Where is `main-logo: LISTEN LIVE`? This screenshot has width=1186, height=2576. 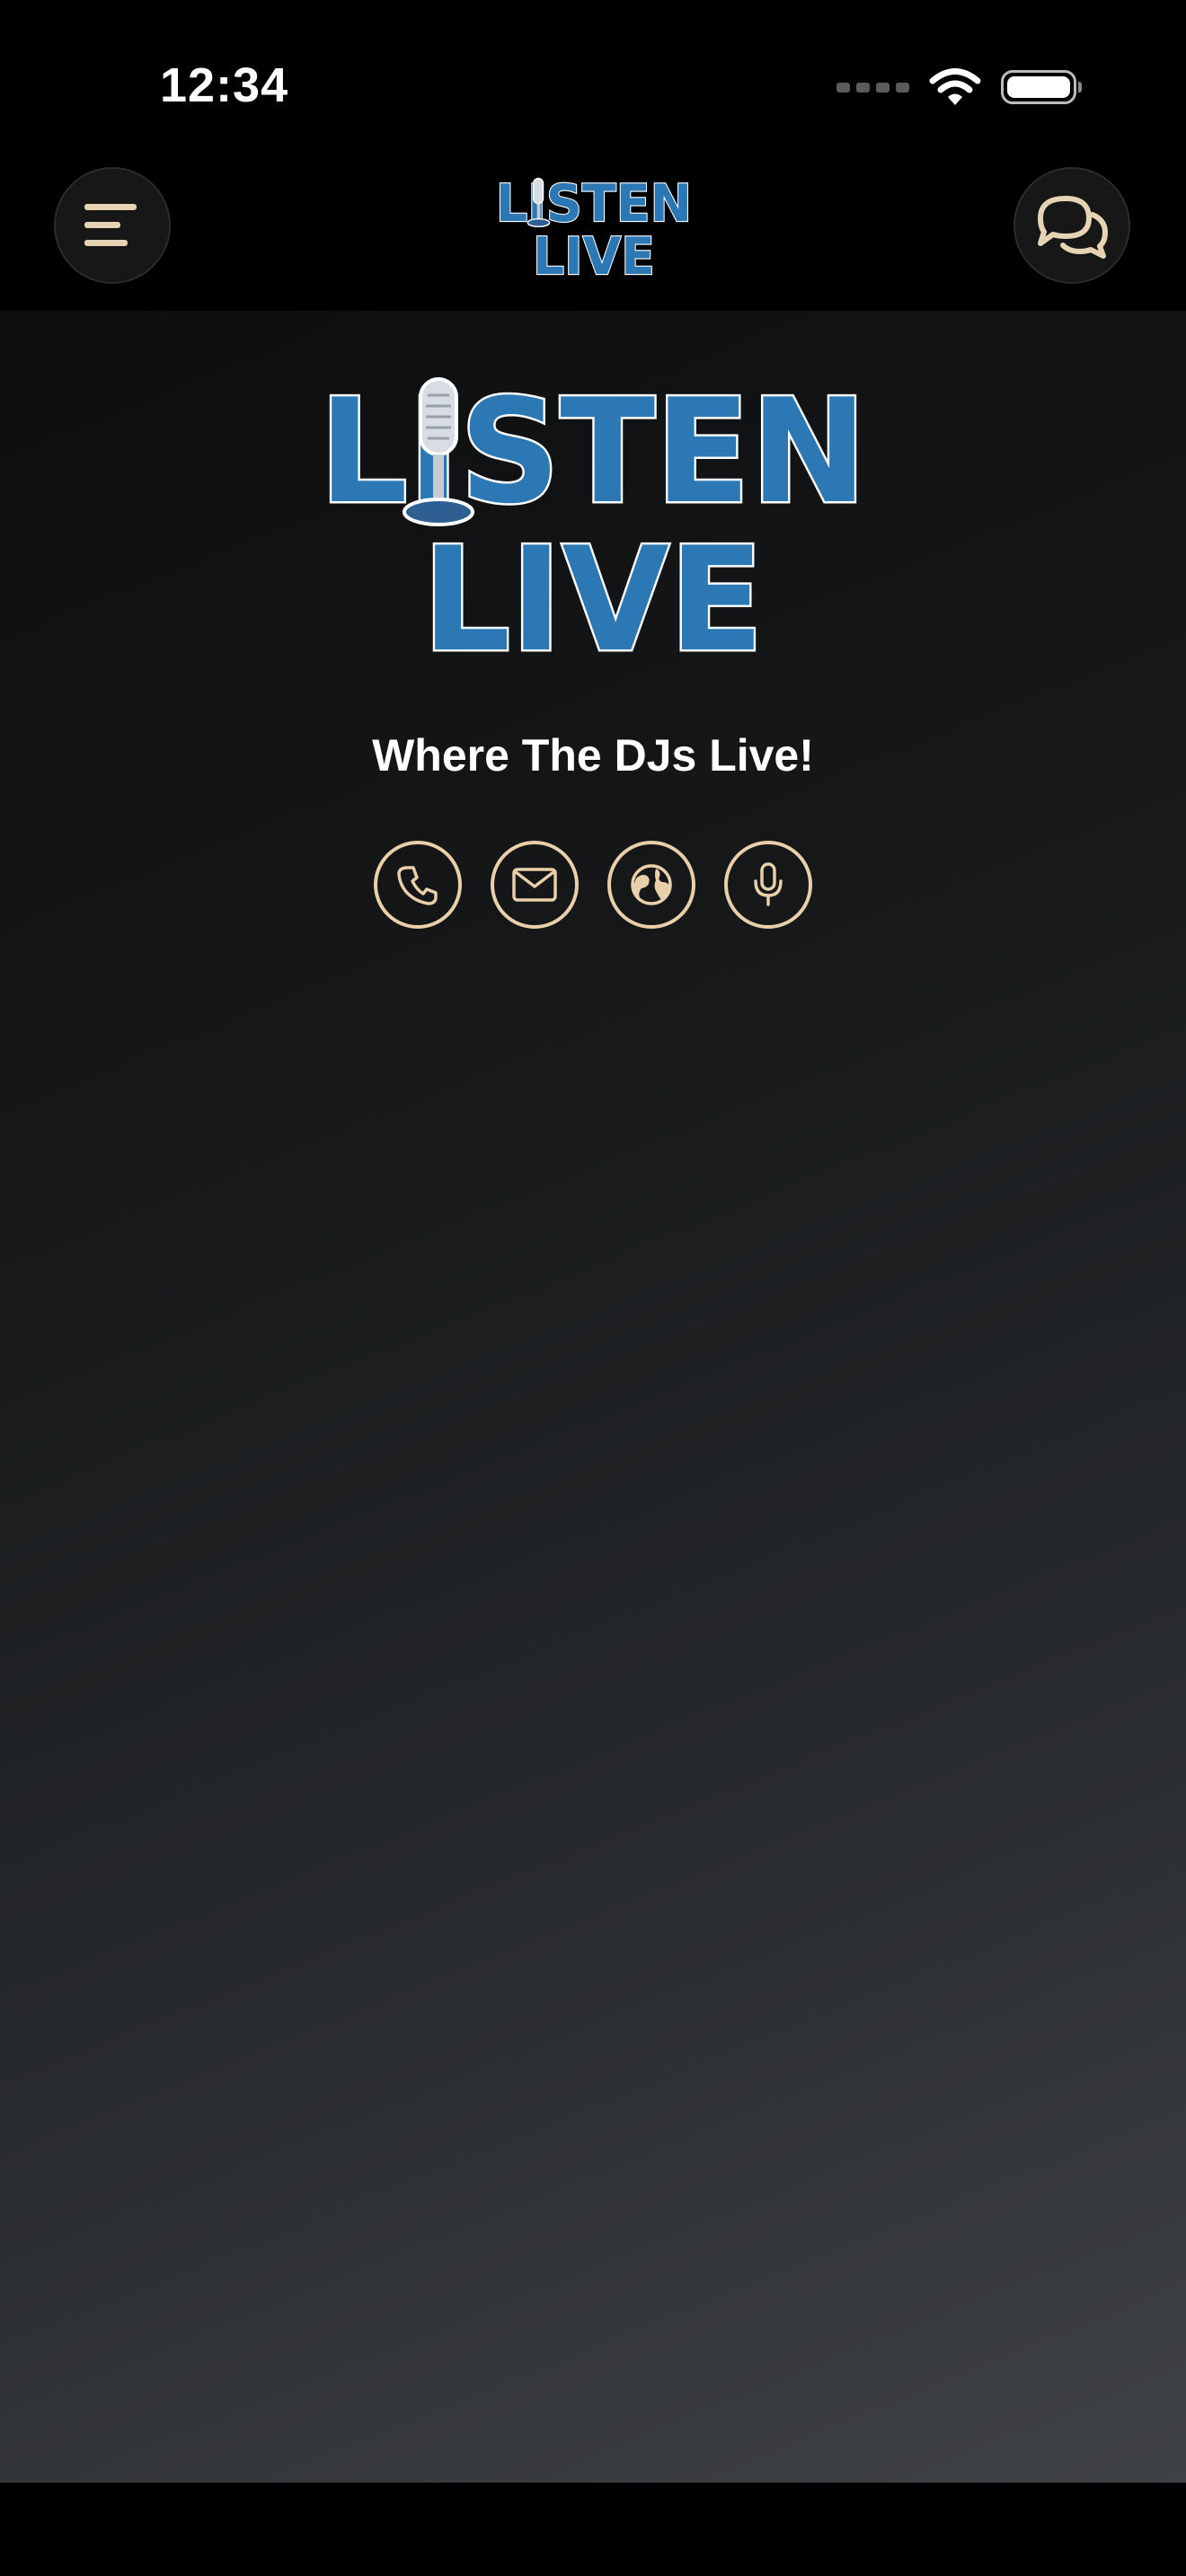 main-logo: LISTEN LIVE is located at coordinates (593, 519).